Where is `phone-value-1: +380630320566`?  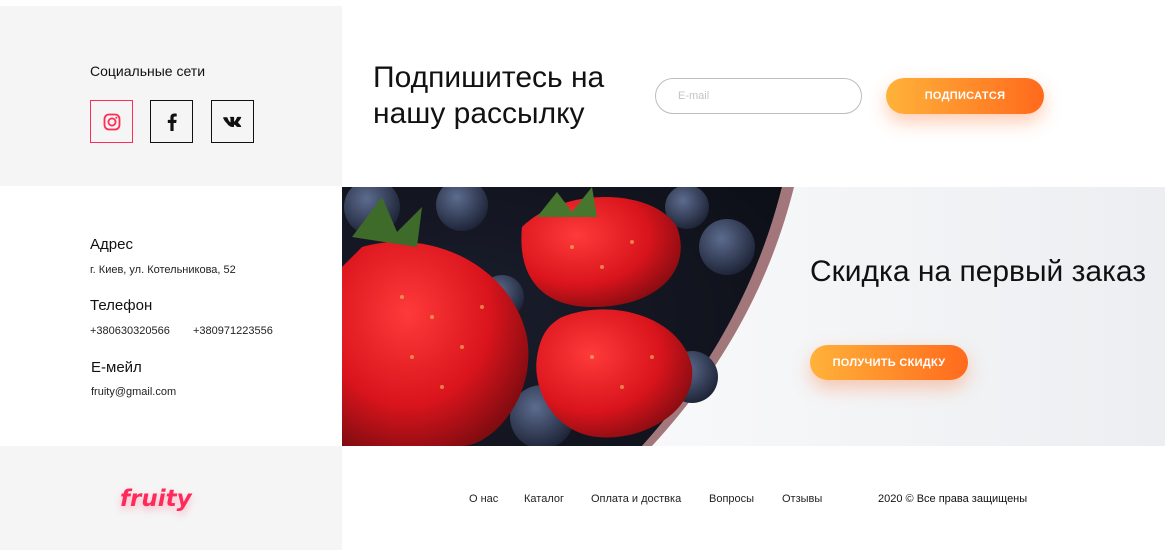 phone-value-1: +380630320566 is located at coordinates (130, 331).